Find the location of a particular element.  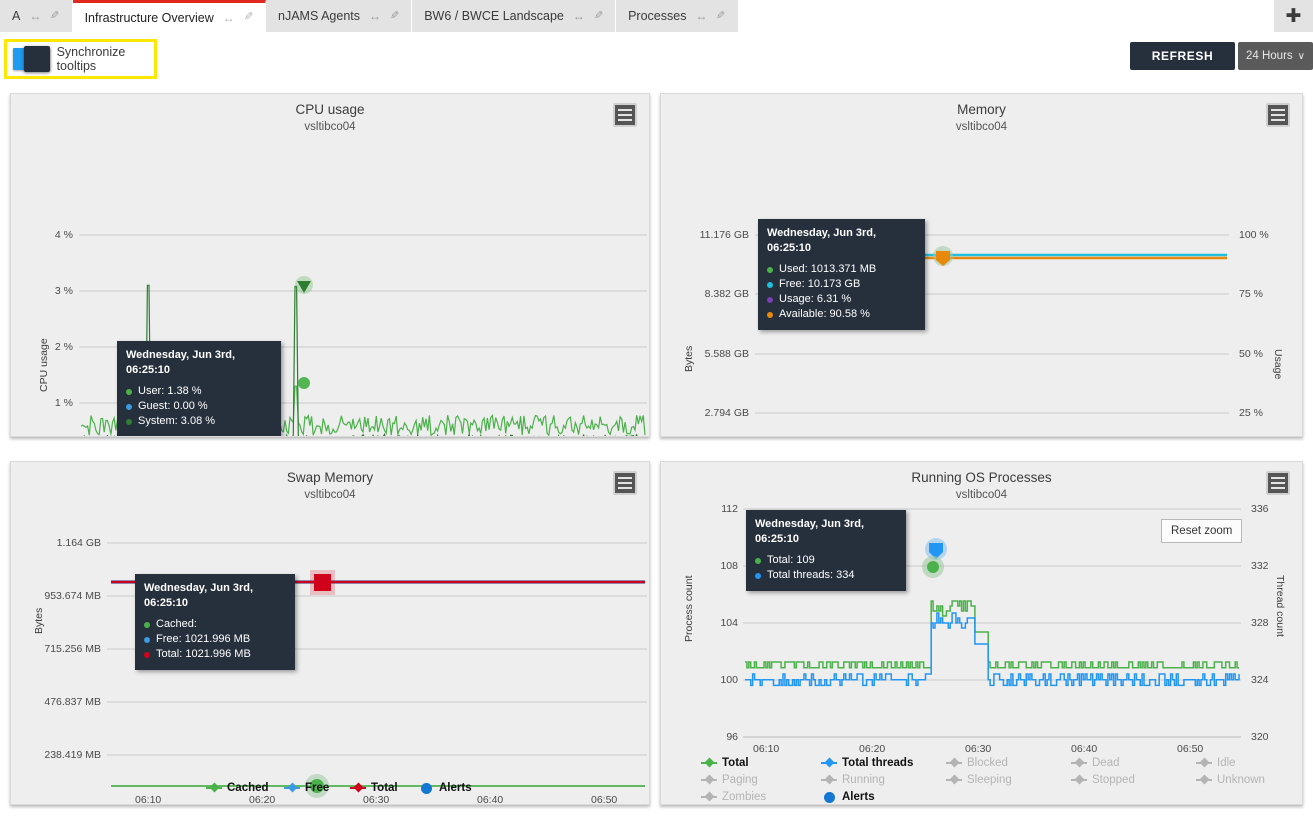

legend-label: Paging is located at coordinates (740, 780).